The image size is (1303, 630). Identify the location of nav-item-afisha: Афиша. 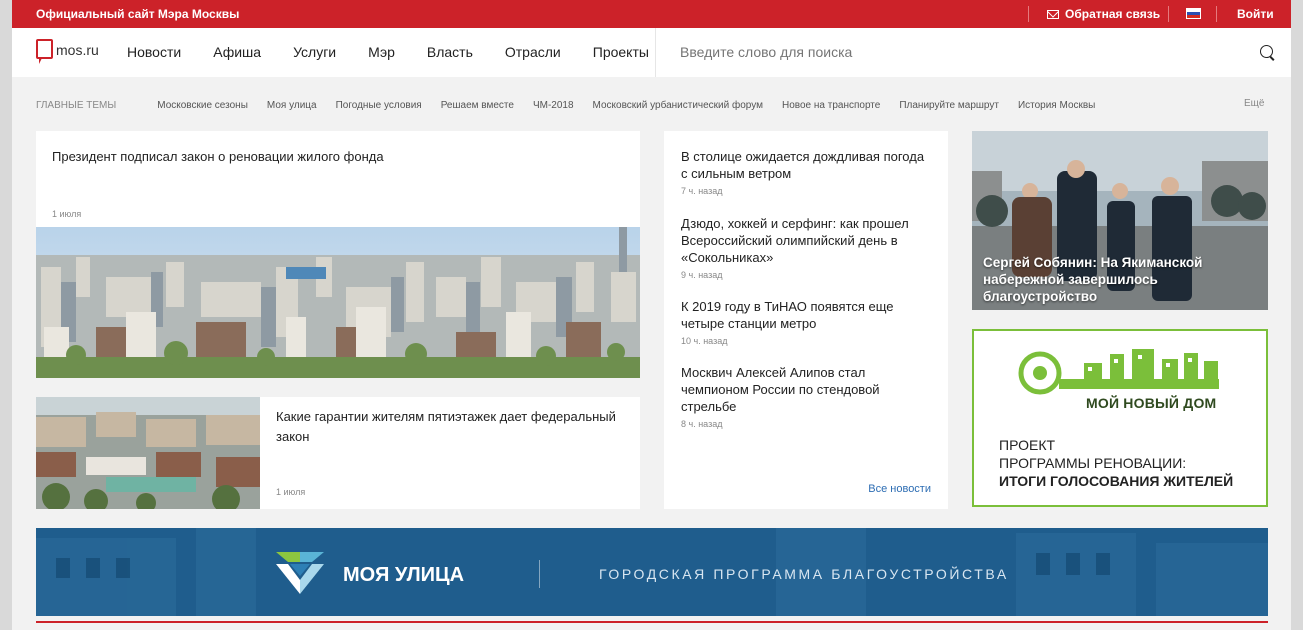
(237, 52).